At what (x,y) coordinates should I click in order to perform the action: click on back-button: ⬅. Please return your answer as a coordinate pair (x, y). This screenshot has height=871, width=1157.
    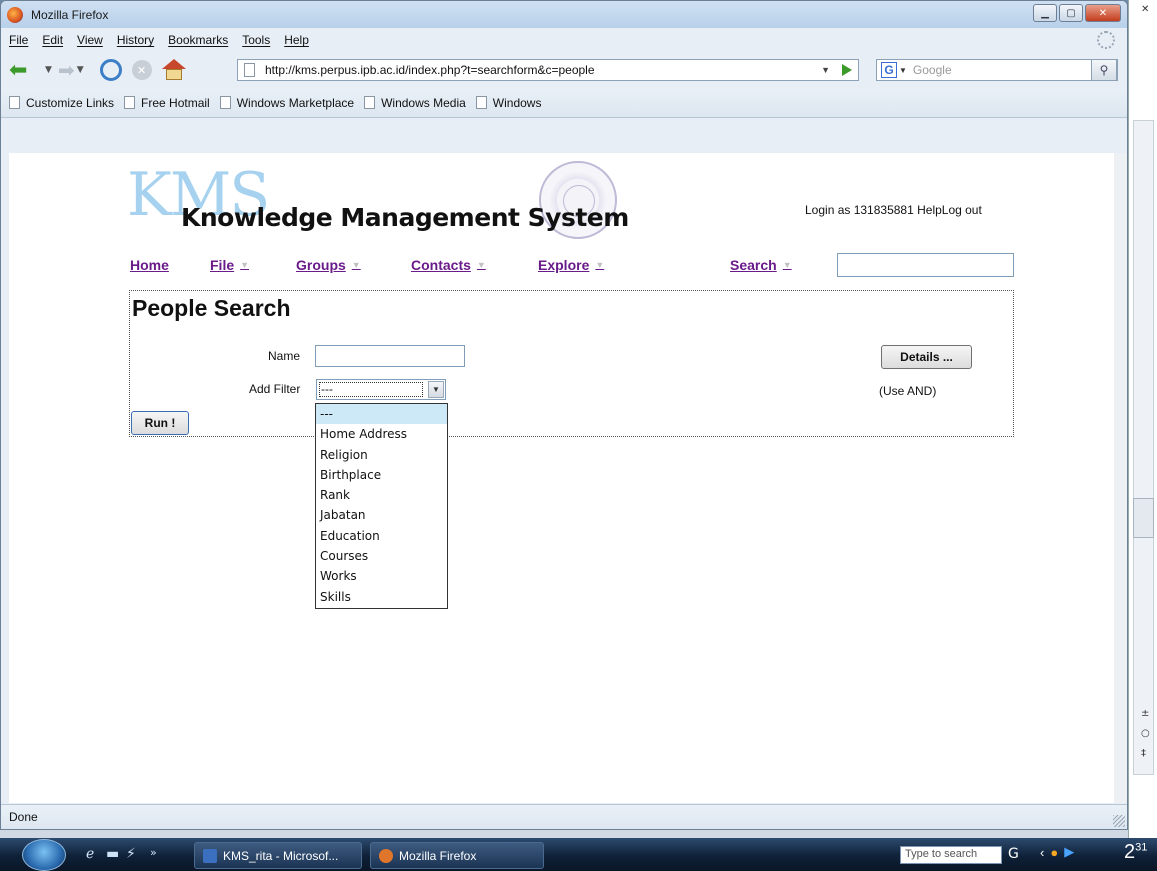
    Looking at the image, I should click on (26, 70).